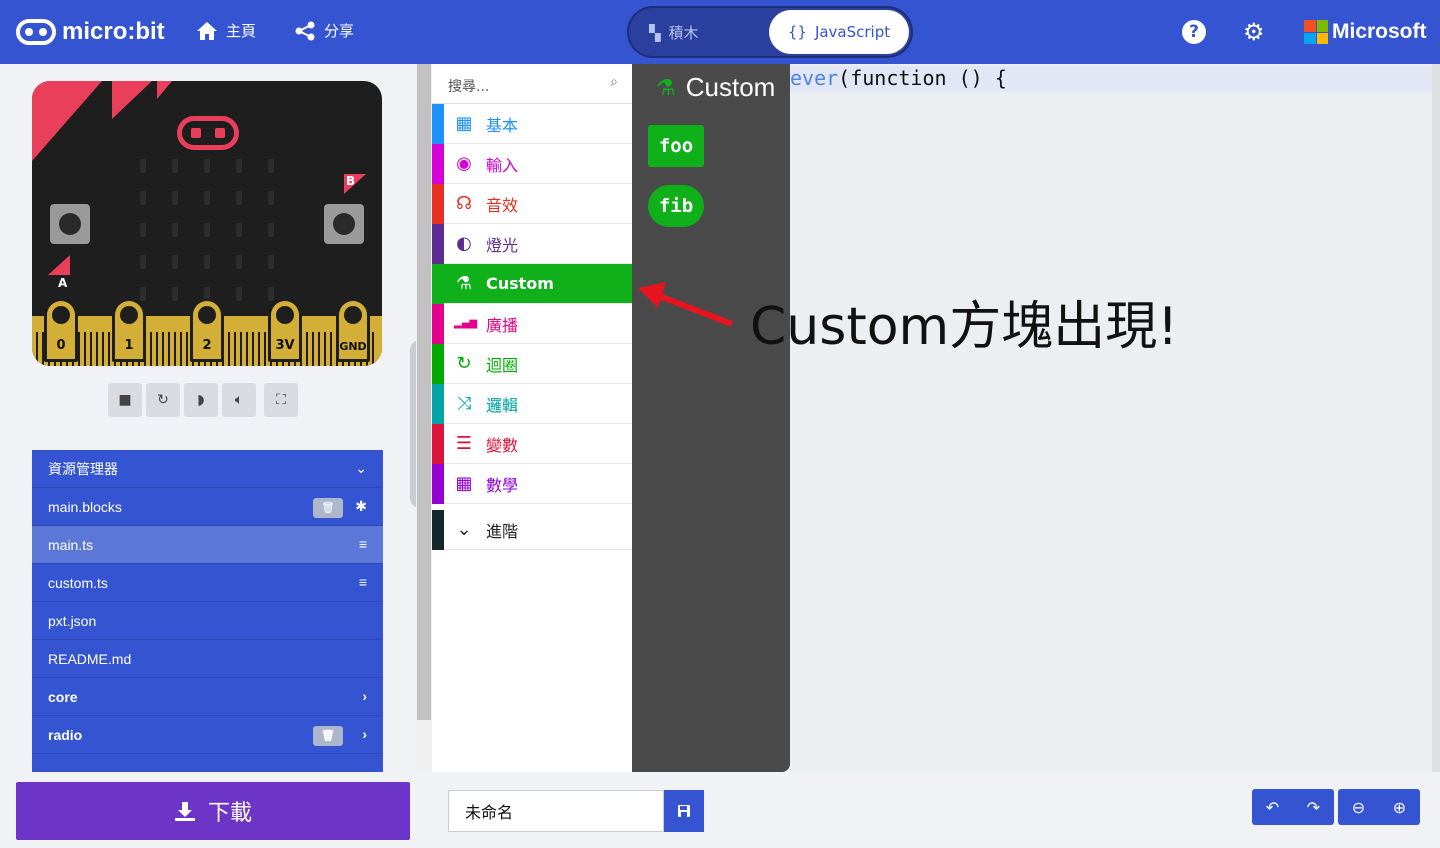  I want to click on blocks-tab: ▚ 積木, so click(674, 32).